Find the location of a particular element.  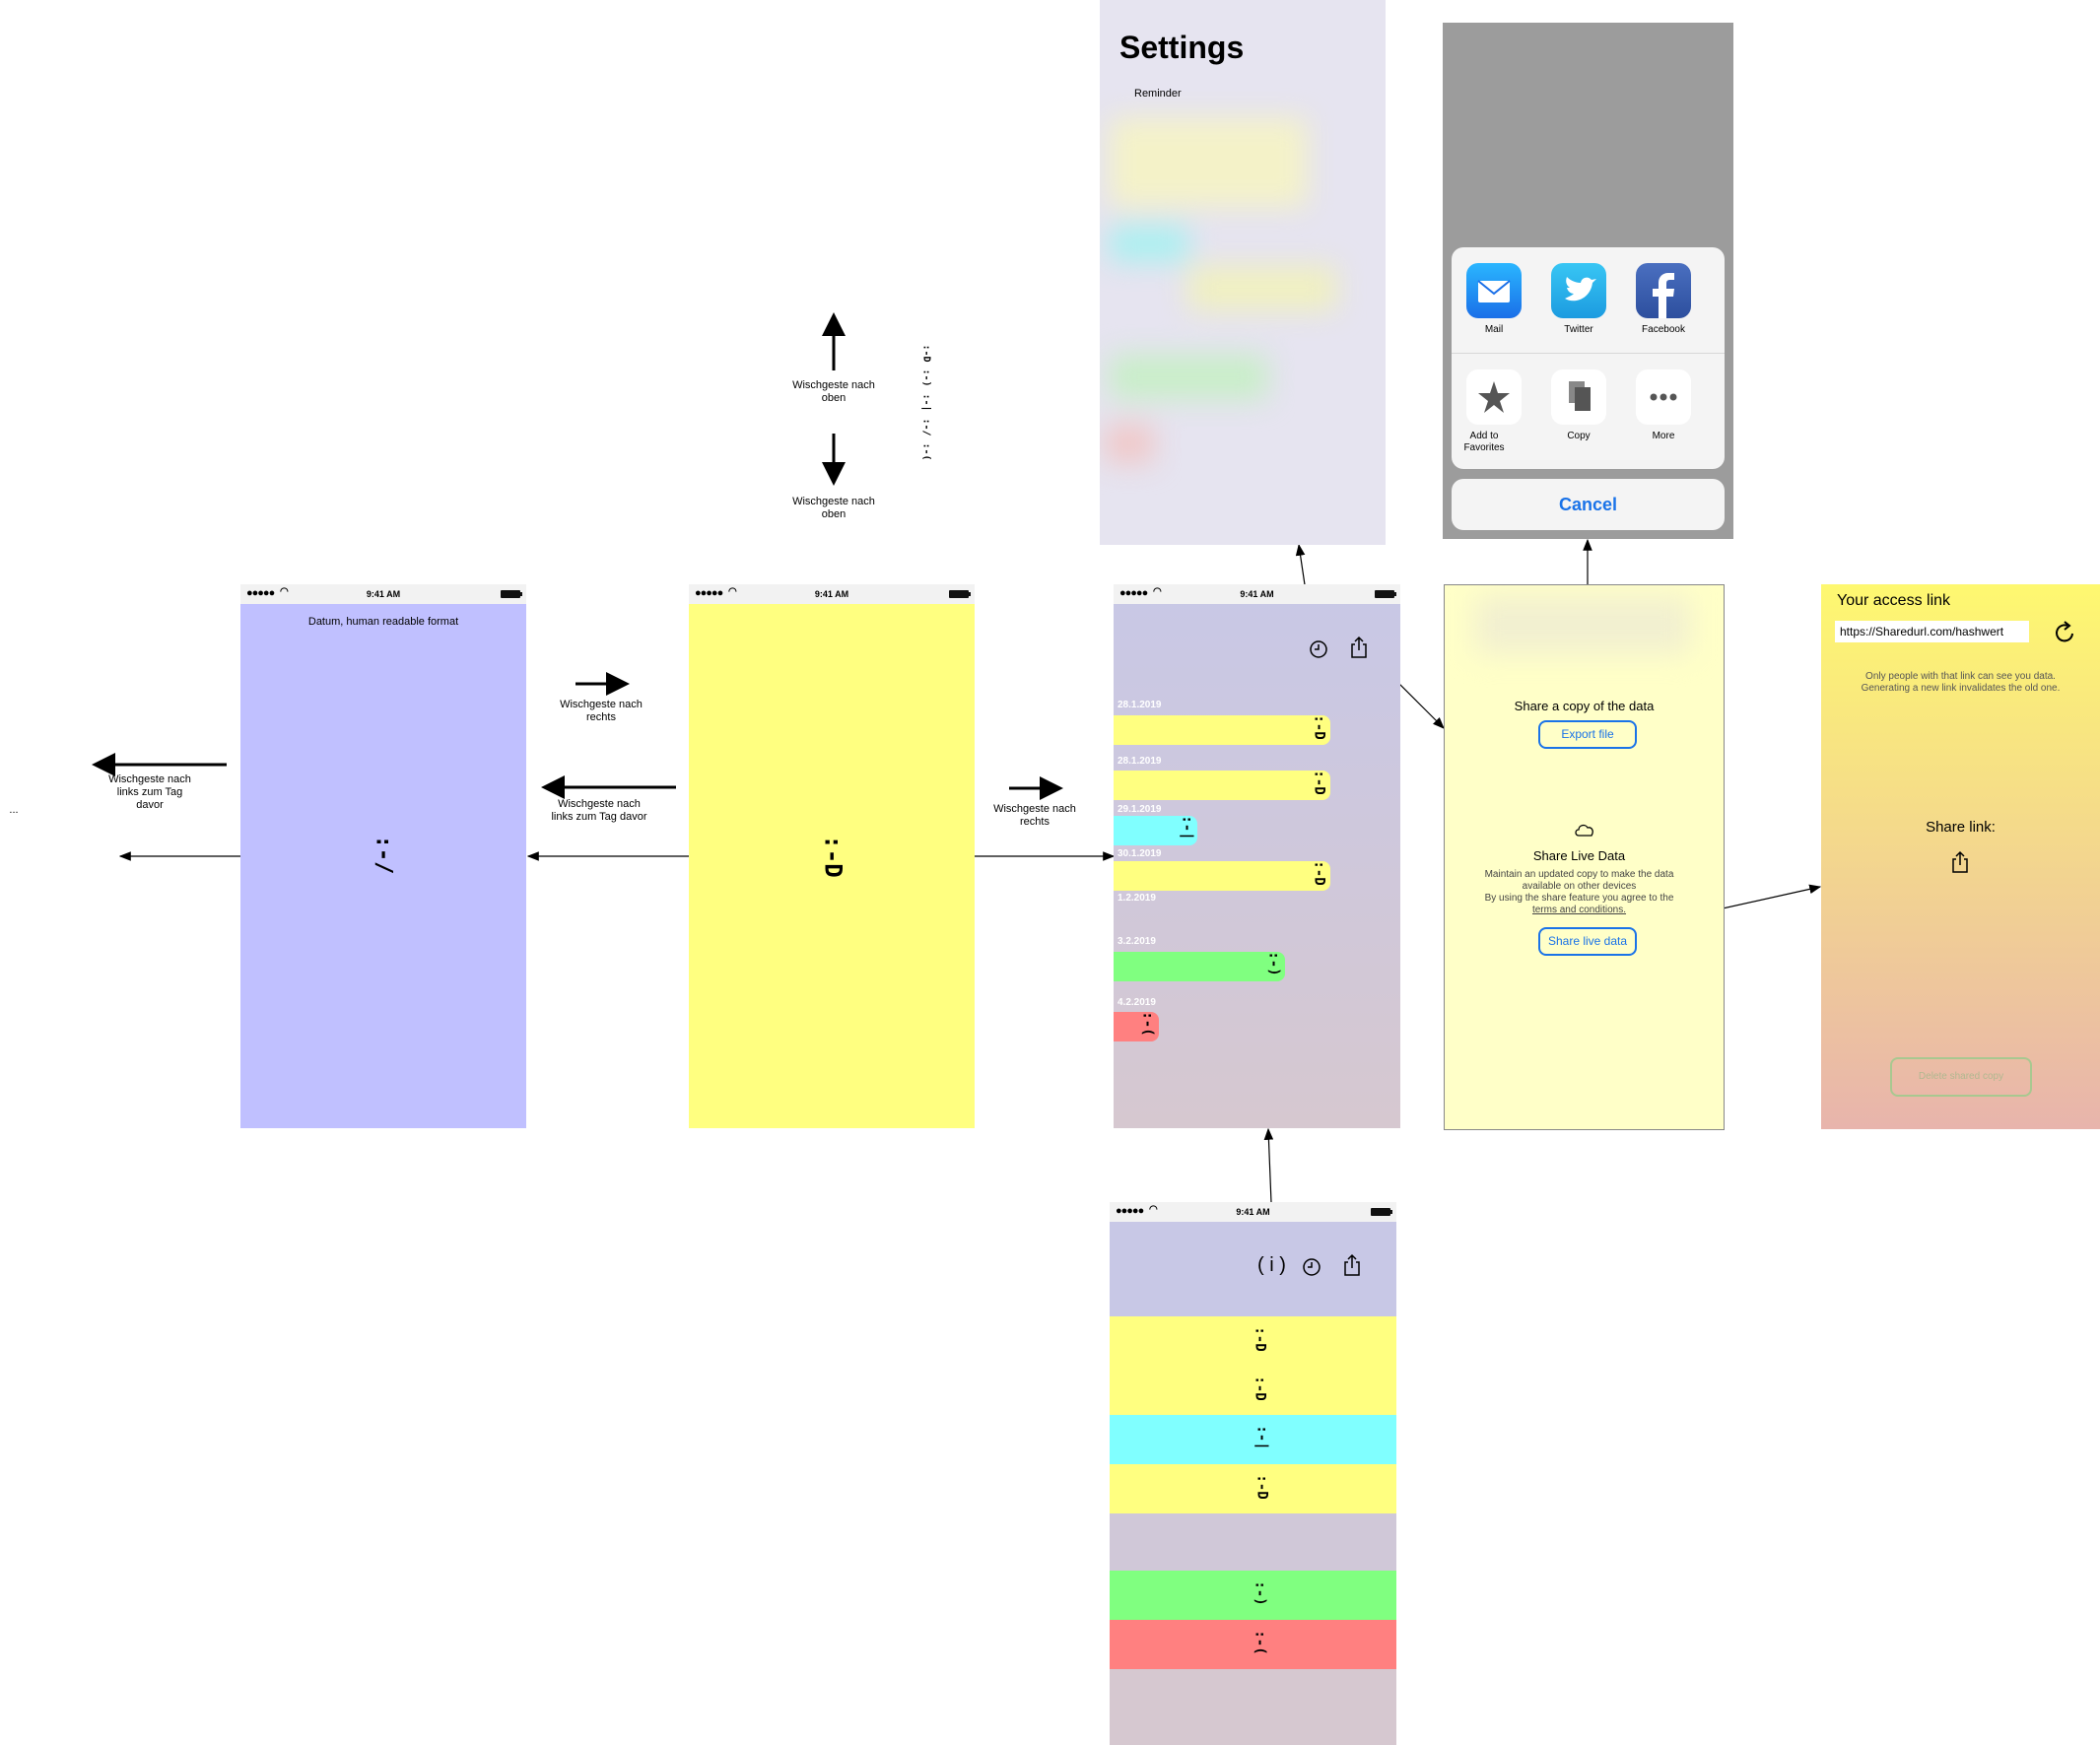

row-face: :-) is located at coordinates (1260, 1593).